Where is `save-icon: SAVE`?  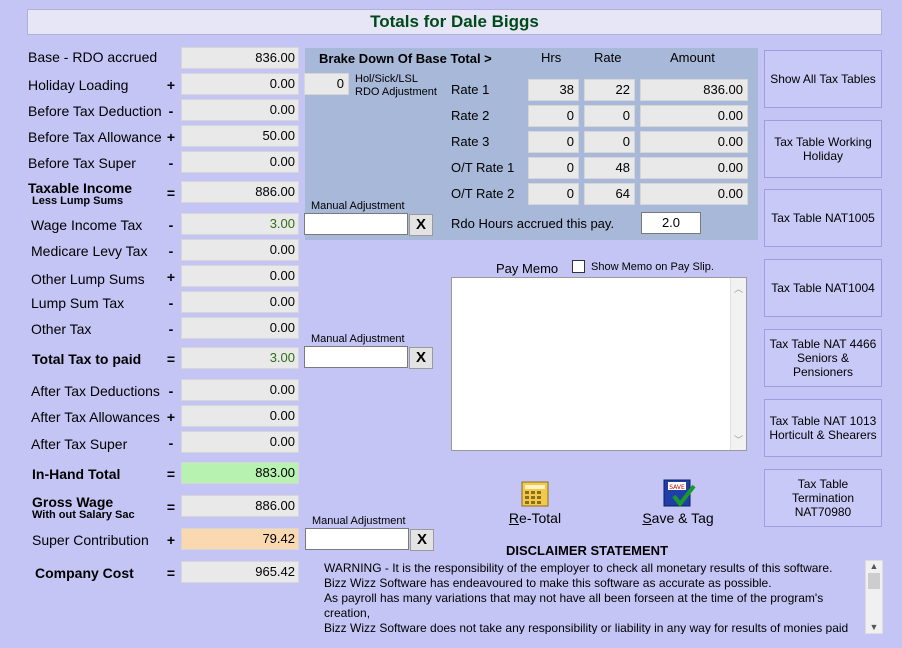
save-icon: SAVE is located at coordinates (679, 494).